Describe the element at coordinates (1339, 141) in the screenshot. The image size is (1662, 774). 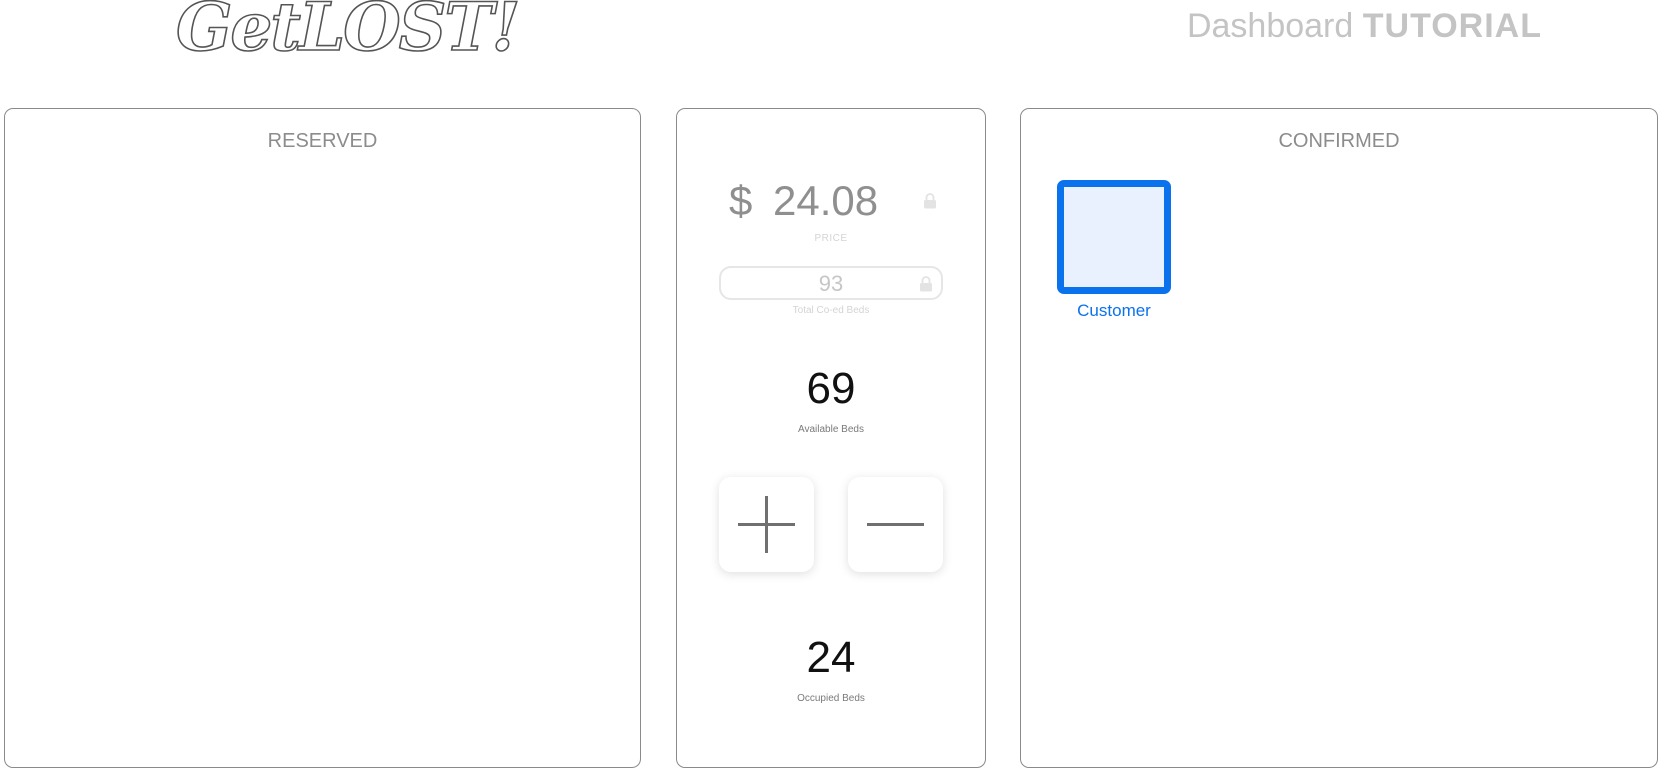
I see `confirmed-panel-title: CONFIRMED` at that location.